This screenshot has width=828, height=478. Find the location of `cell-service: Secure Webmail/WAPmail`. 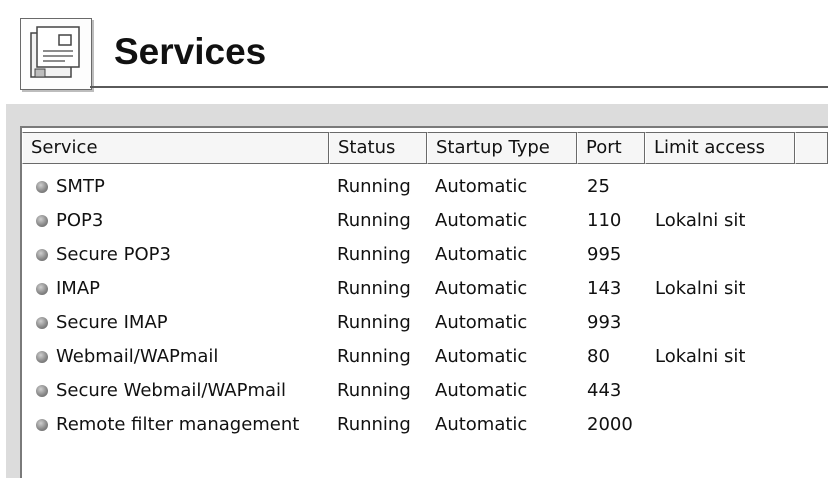

cell-service: Secure Webmail/WAPmail is located at coordinates (175, 391).